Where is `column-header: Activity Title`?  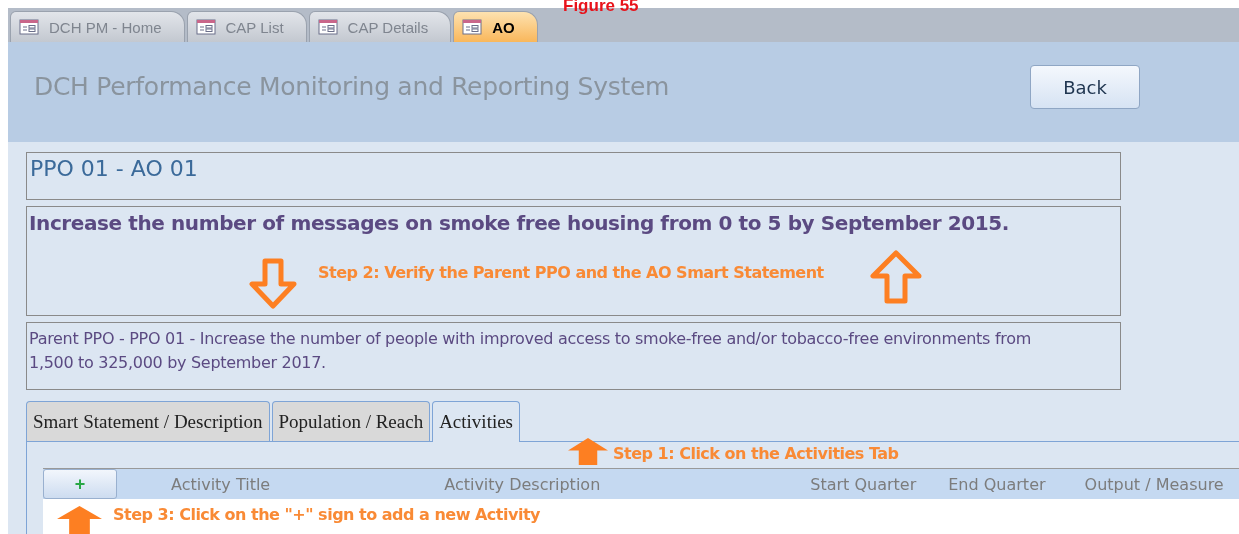
column-header: Activity Title is located at coordinates (221, 484).